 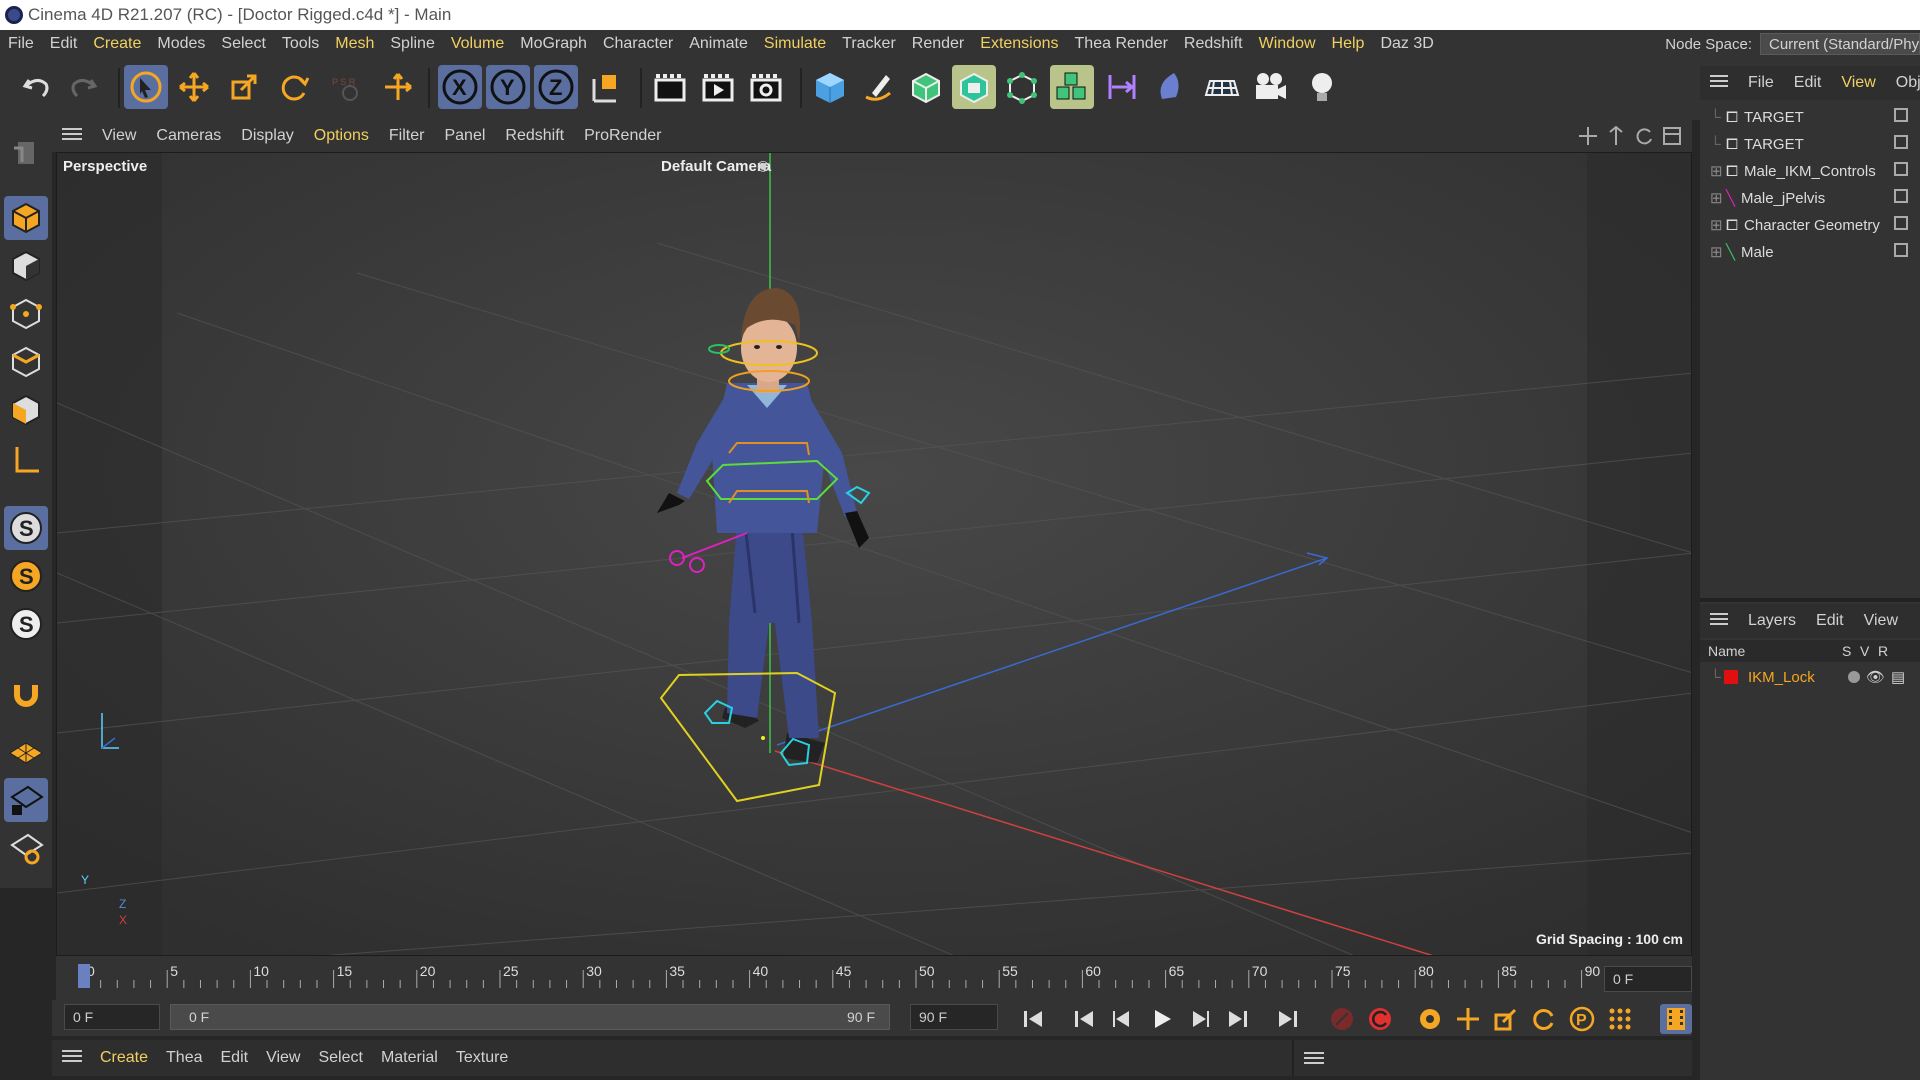 What do you see at coordinates (1731, 677) in the screenshot?
I see `layer-color-swatch` at bounding box center [1731, 677].